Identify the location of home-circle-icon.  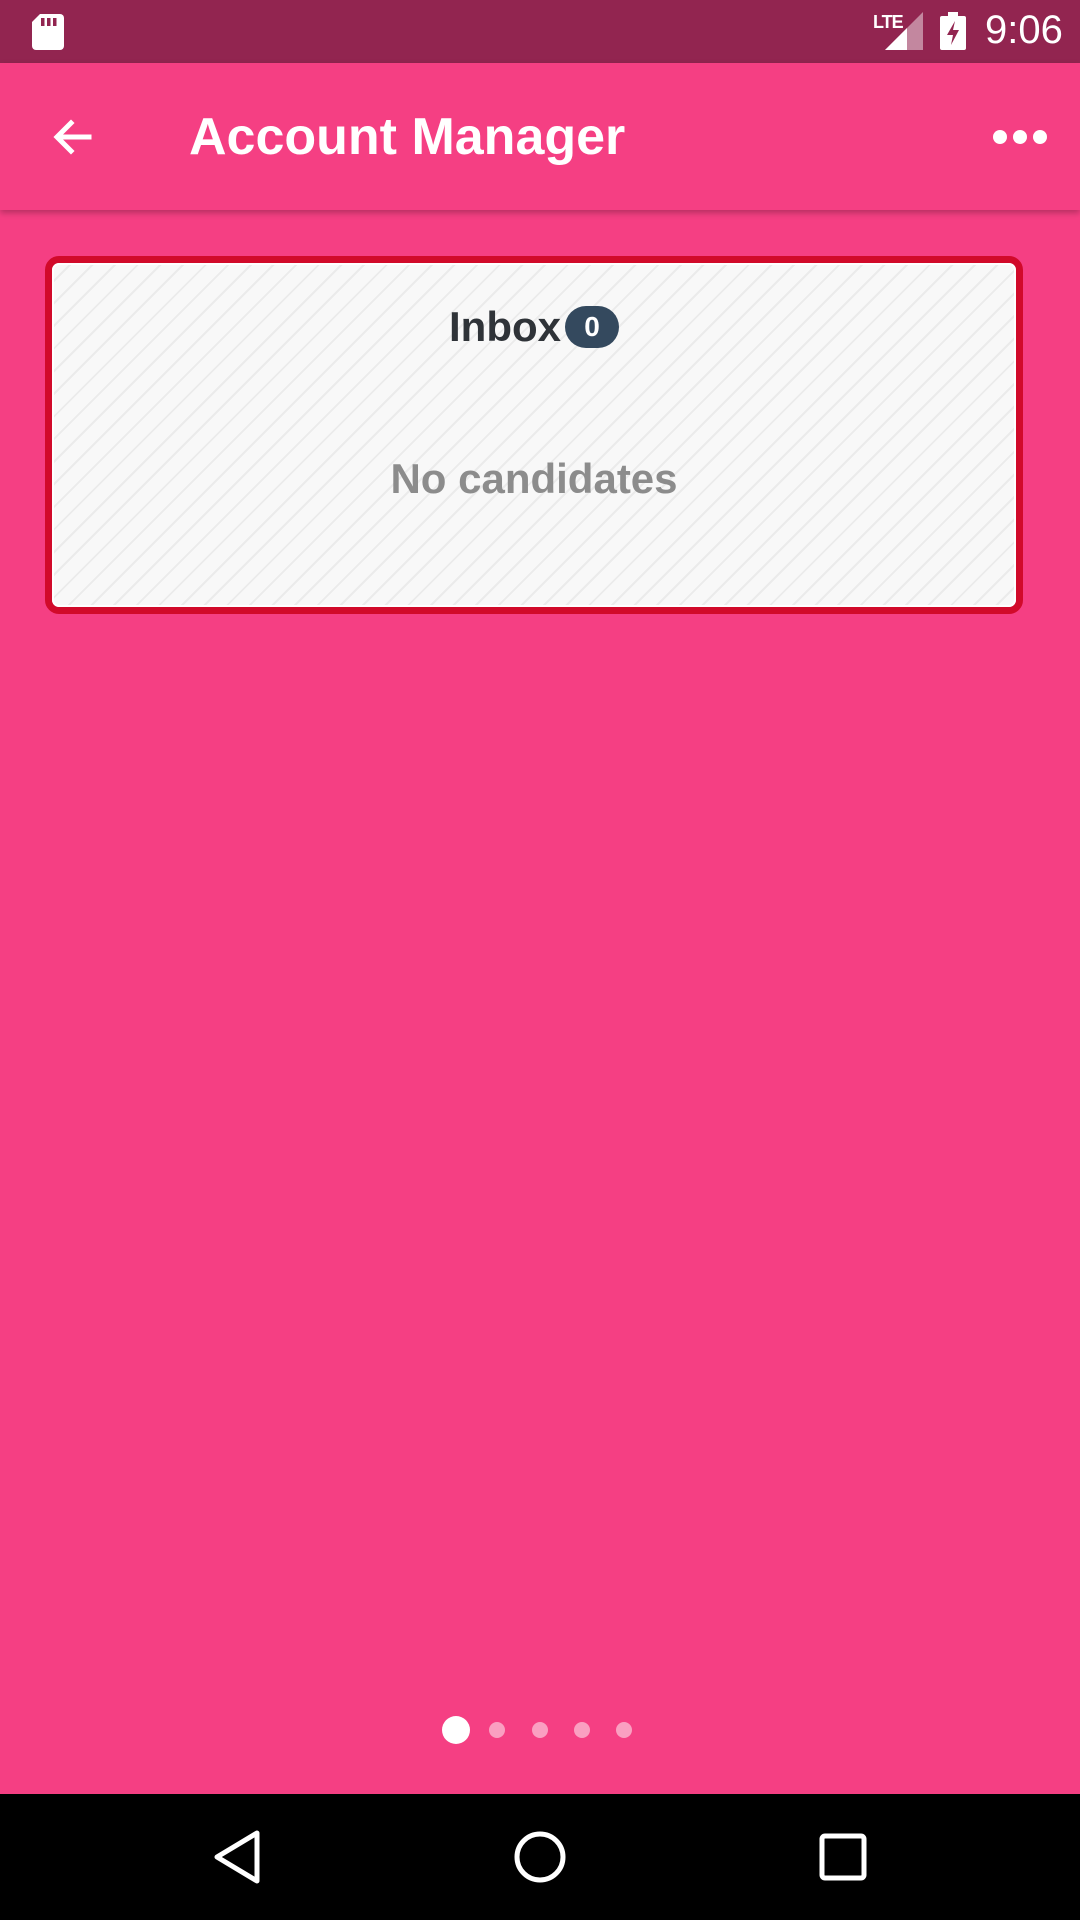
(540, 1857).